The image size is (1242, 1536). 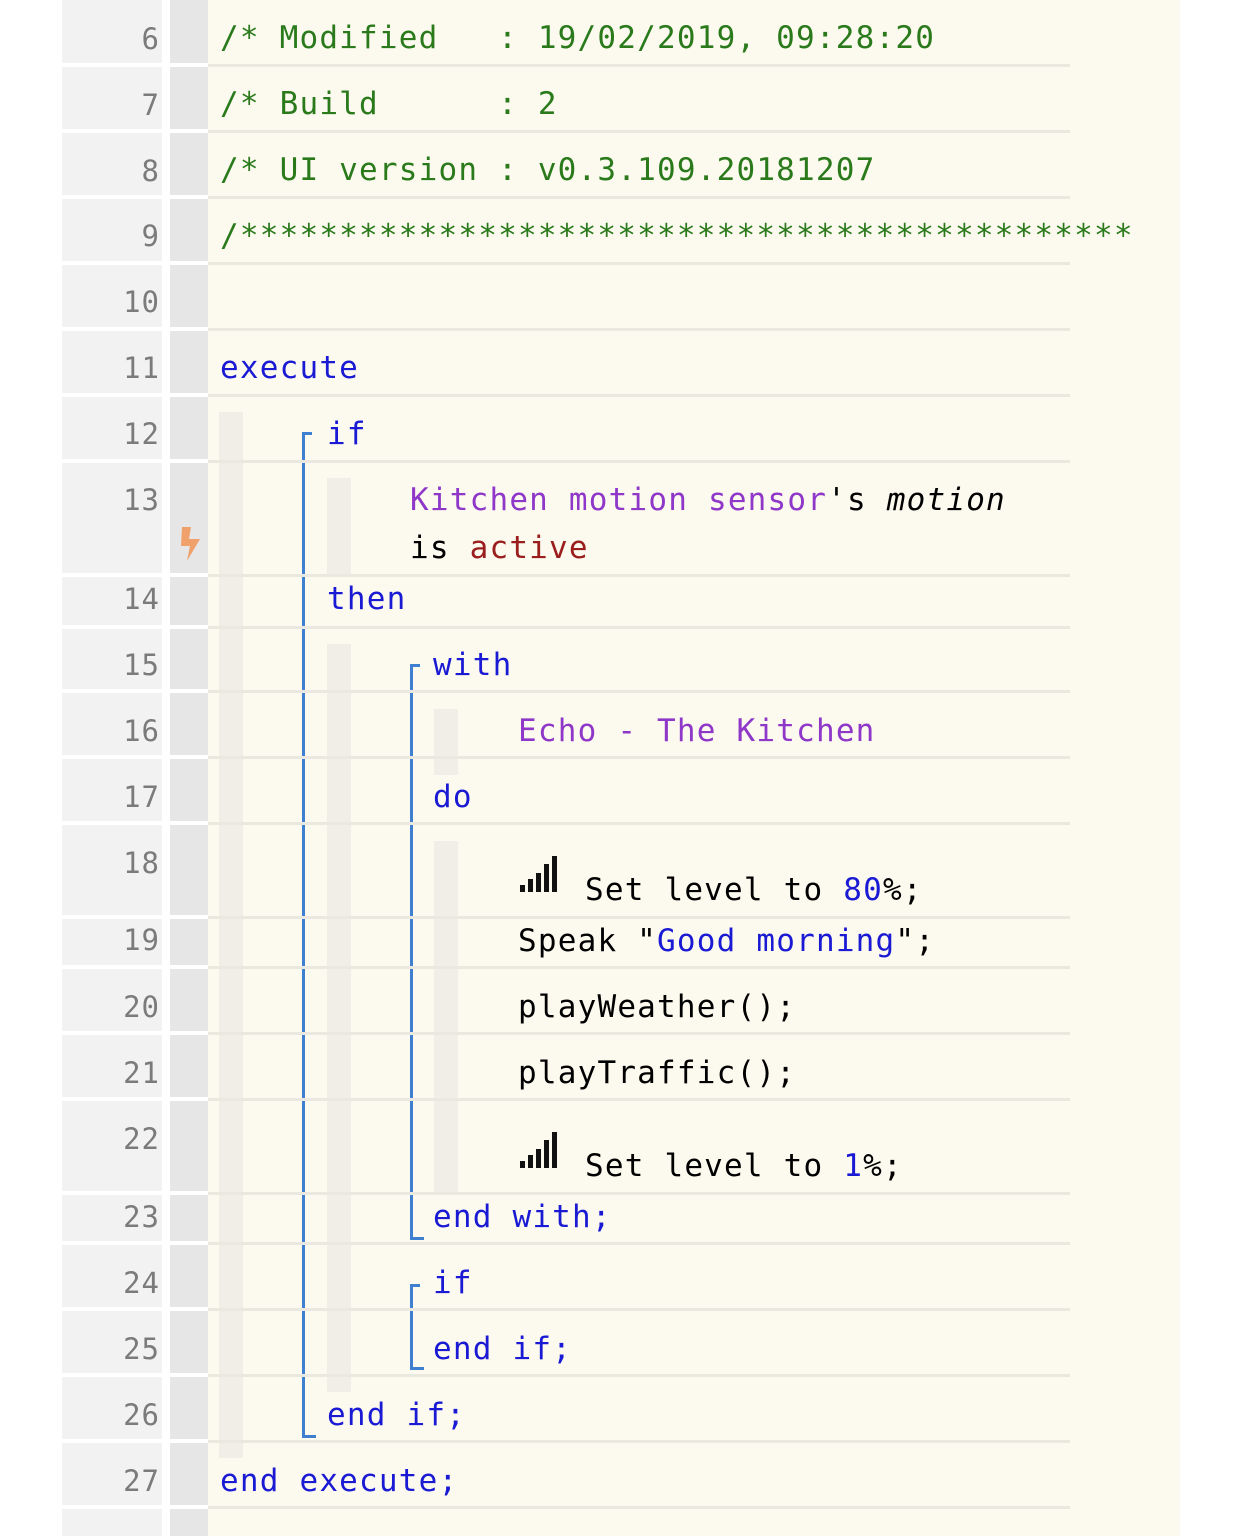 What do you see at coordinates (453, 797) in the screenshot?
I see `keyword-do: do` at bounding box center [453, 797].